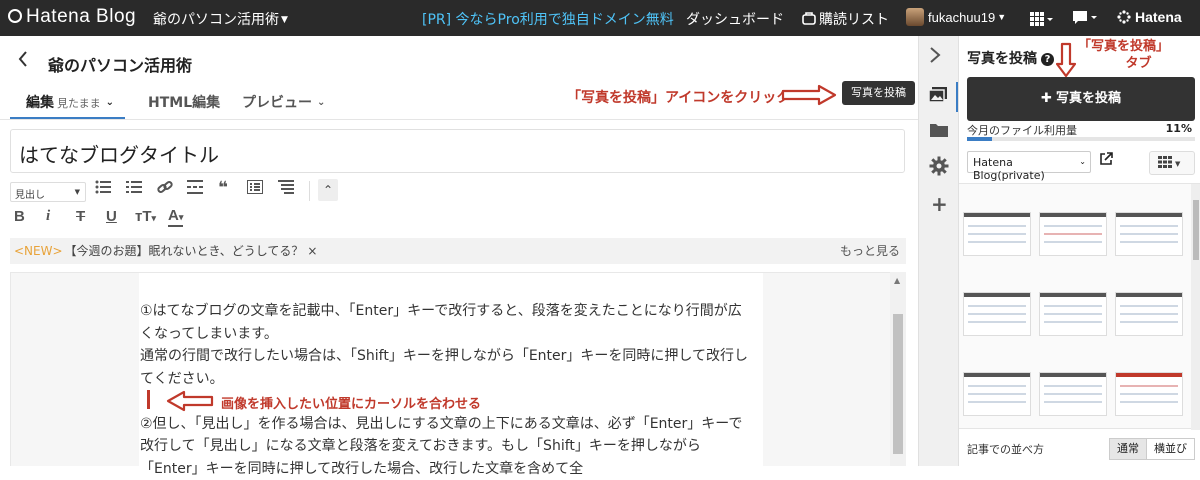 The height and width of the screenshot is (480, 1200). I want to click on heading-select: 見出し▼, so click(48, 192).